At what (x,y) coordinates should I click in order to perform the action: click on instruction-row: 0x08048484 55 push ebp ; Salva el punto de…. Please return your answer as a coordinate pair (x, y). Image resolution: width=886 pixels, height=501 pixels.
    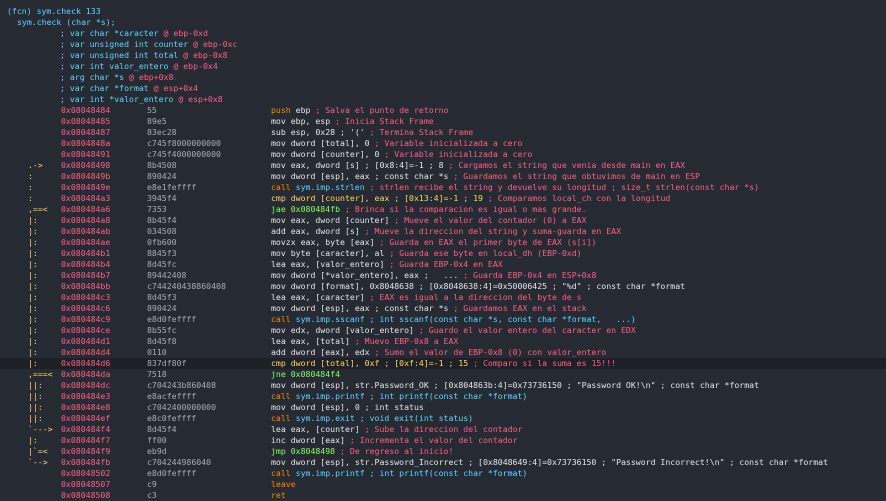
    Looking at the image, I should click on (443, 110).